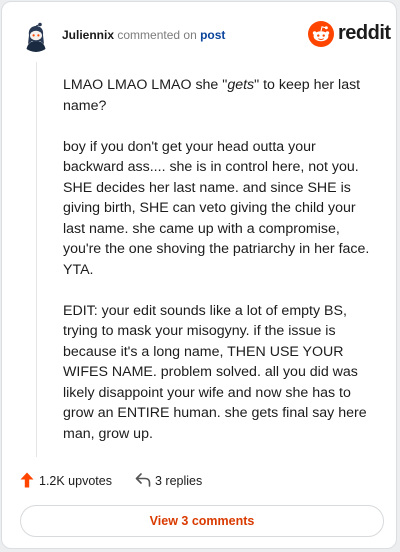 This screenshot has height=552, width=400. I want to click on comment-meta: Juliennix commented on post, so click(143, 35).